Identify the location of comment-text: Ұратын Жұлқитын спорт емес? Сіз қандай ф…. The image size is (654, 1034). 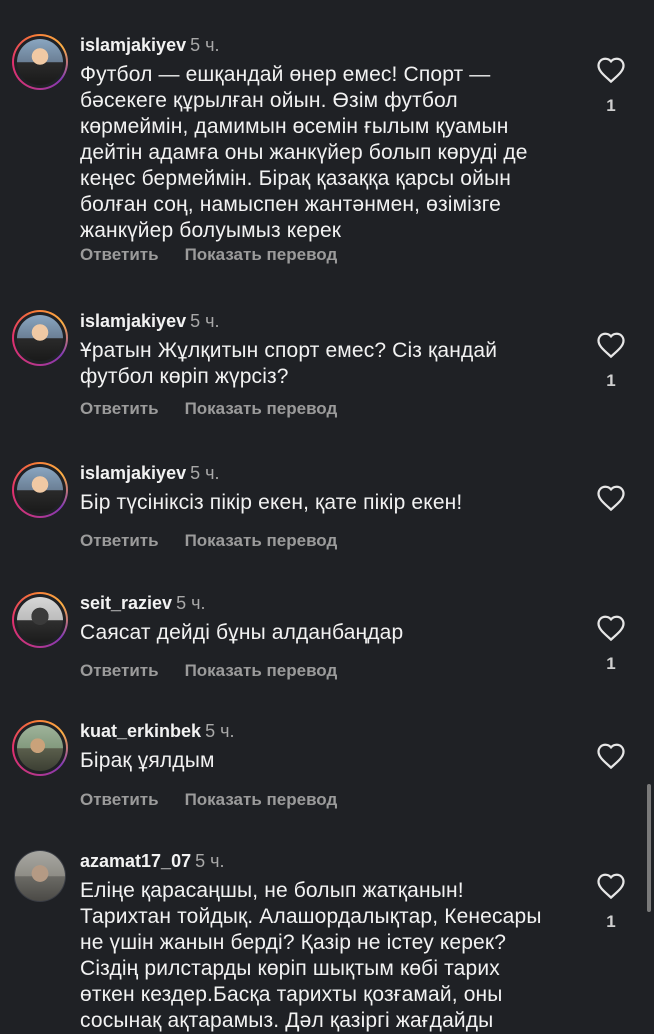
(289, 363).